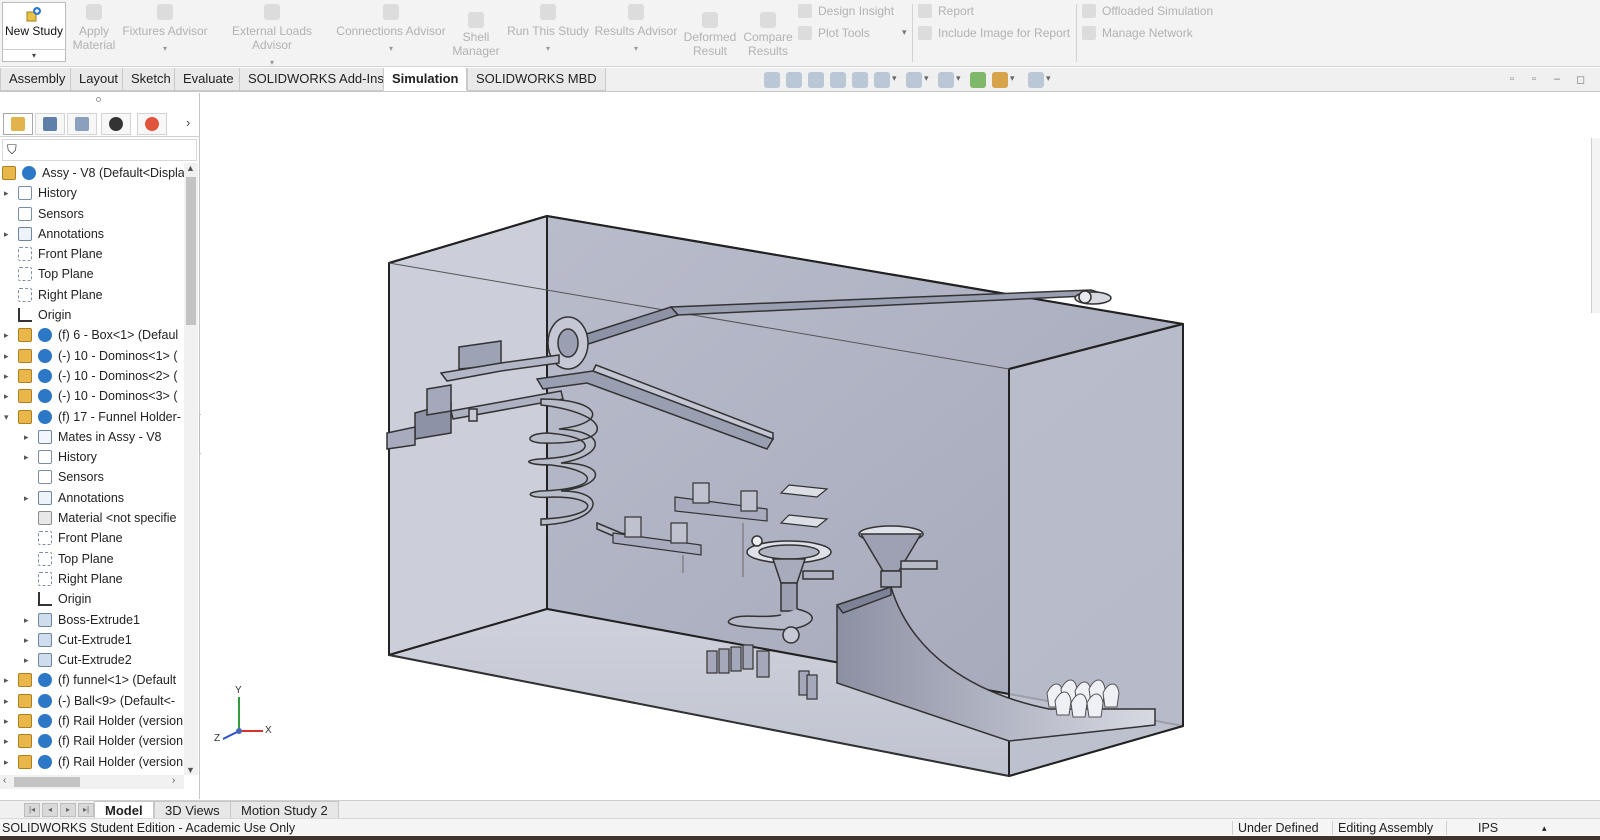 The image size is (1600, 840). What do you see at coordinates (834, 33) in the screenshot?
I see `plot-tools-button: Plot Tools` at bounding box center [834, 33].